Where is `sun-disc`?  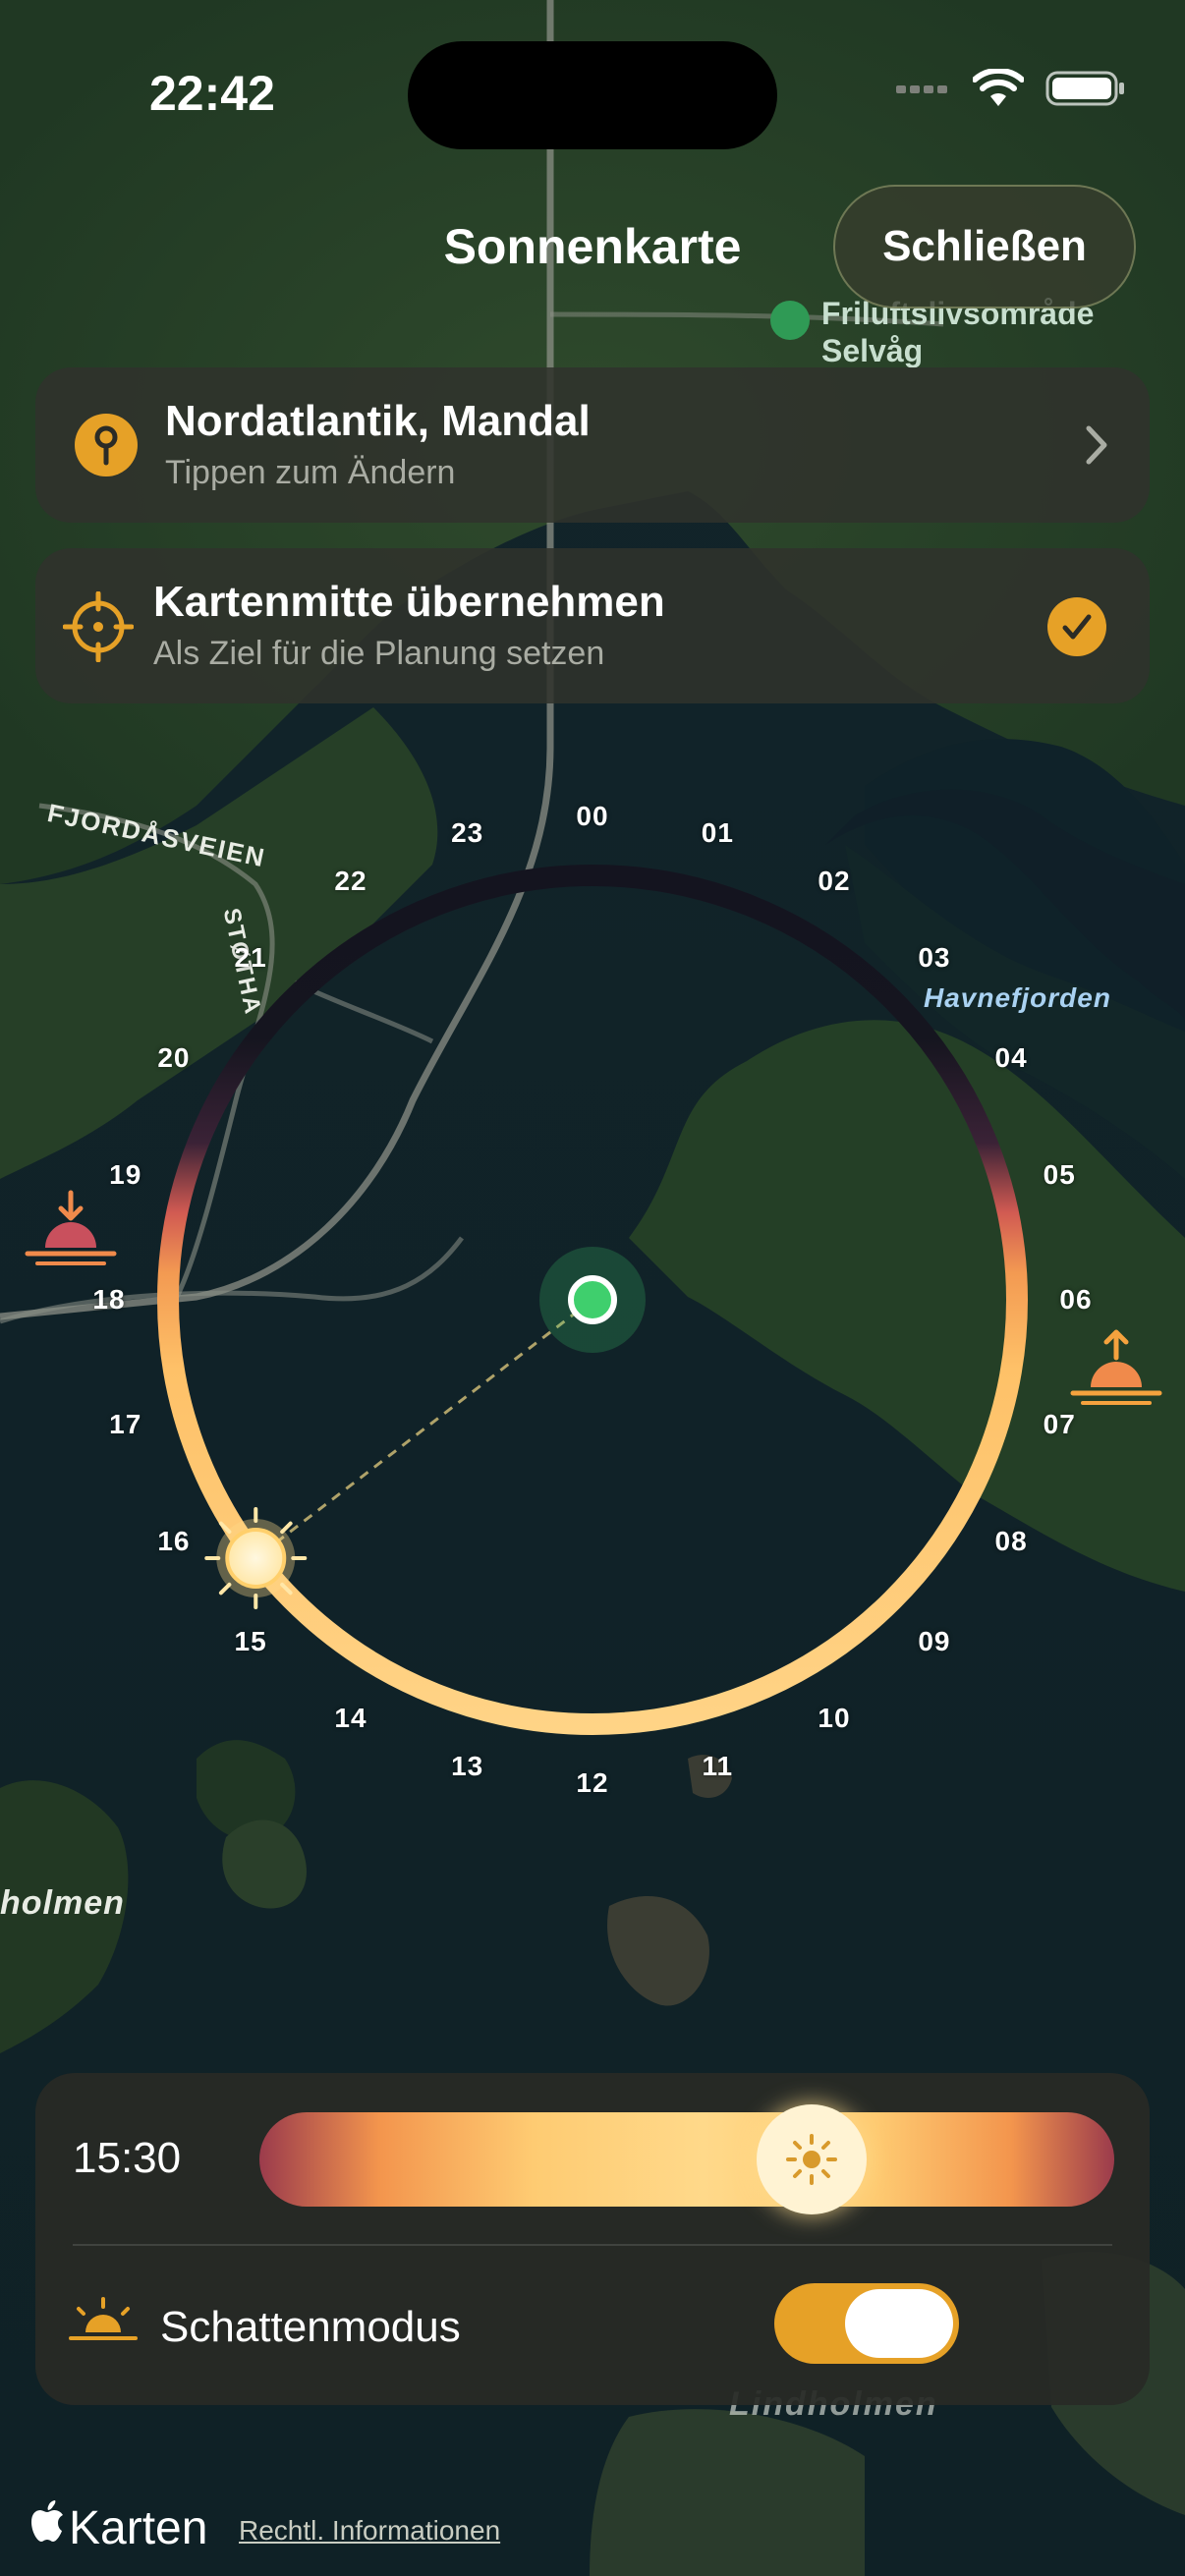
sun-disc is located at coordinates (256, 1558).